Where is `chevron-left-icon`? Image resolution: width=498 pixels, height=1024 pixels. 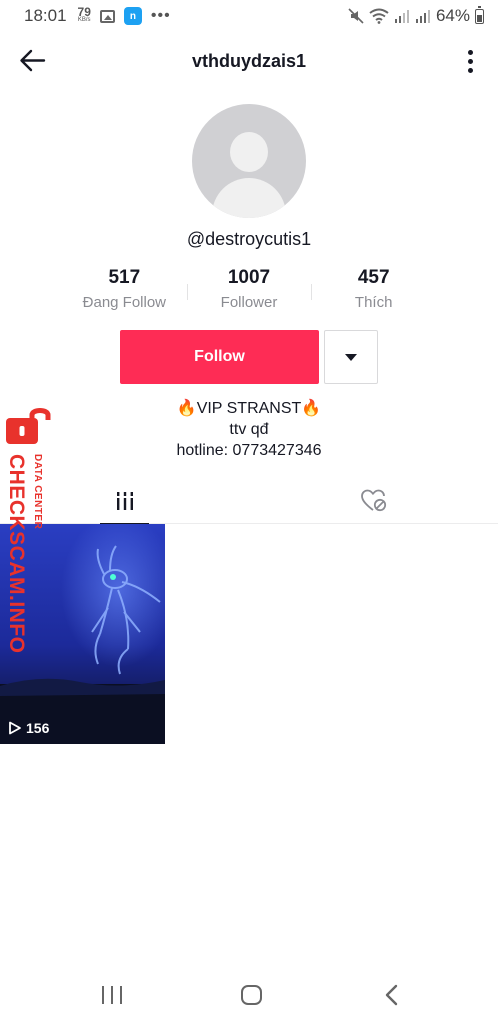
chevron-left-icon is located at coordinates (391, 995).